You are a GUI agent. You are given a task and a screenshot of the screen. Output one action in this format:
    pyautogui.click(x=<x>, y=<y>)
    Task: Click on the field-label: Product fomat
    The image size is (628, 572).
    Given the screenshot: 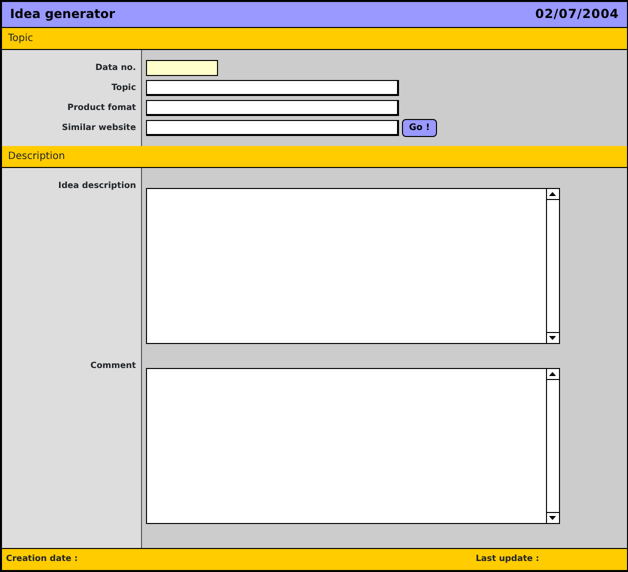 What is the action you would take?
    pyautogui.click(x=101, y=108)
    